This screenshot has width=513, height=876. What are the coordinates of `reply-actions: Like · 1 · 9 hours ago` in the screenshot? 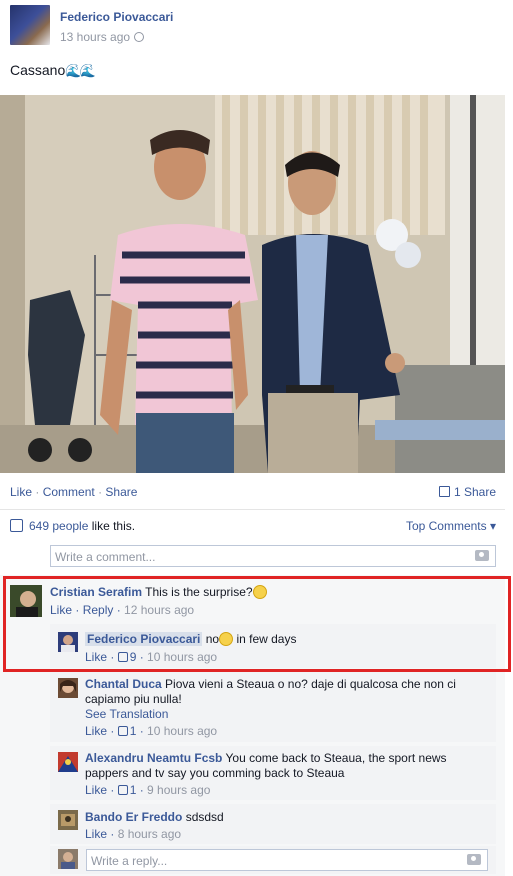 It's located at (148, 790).